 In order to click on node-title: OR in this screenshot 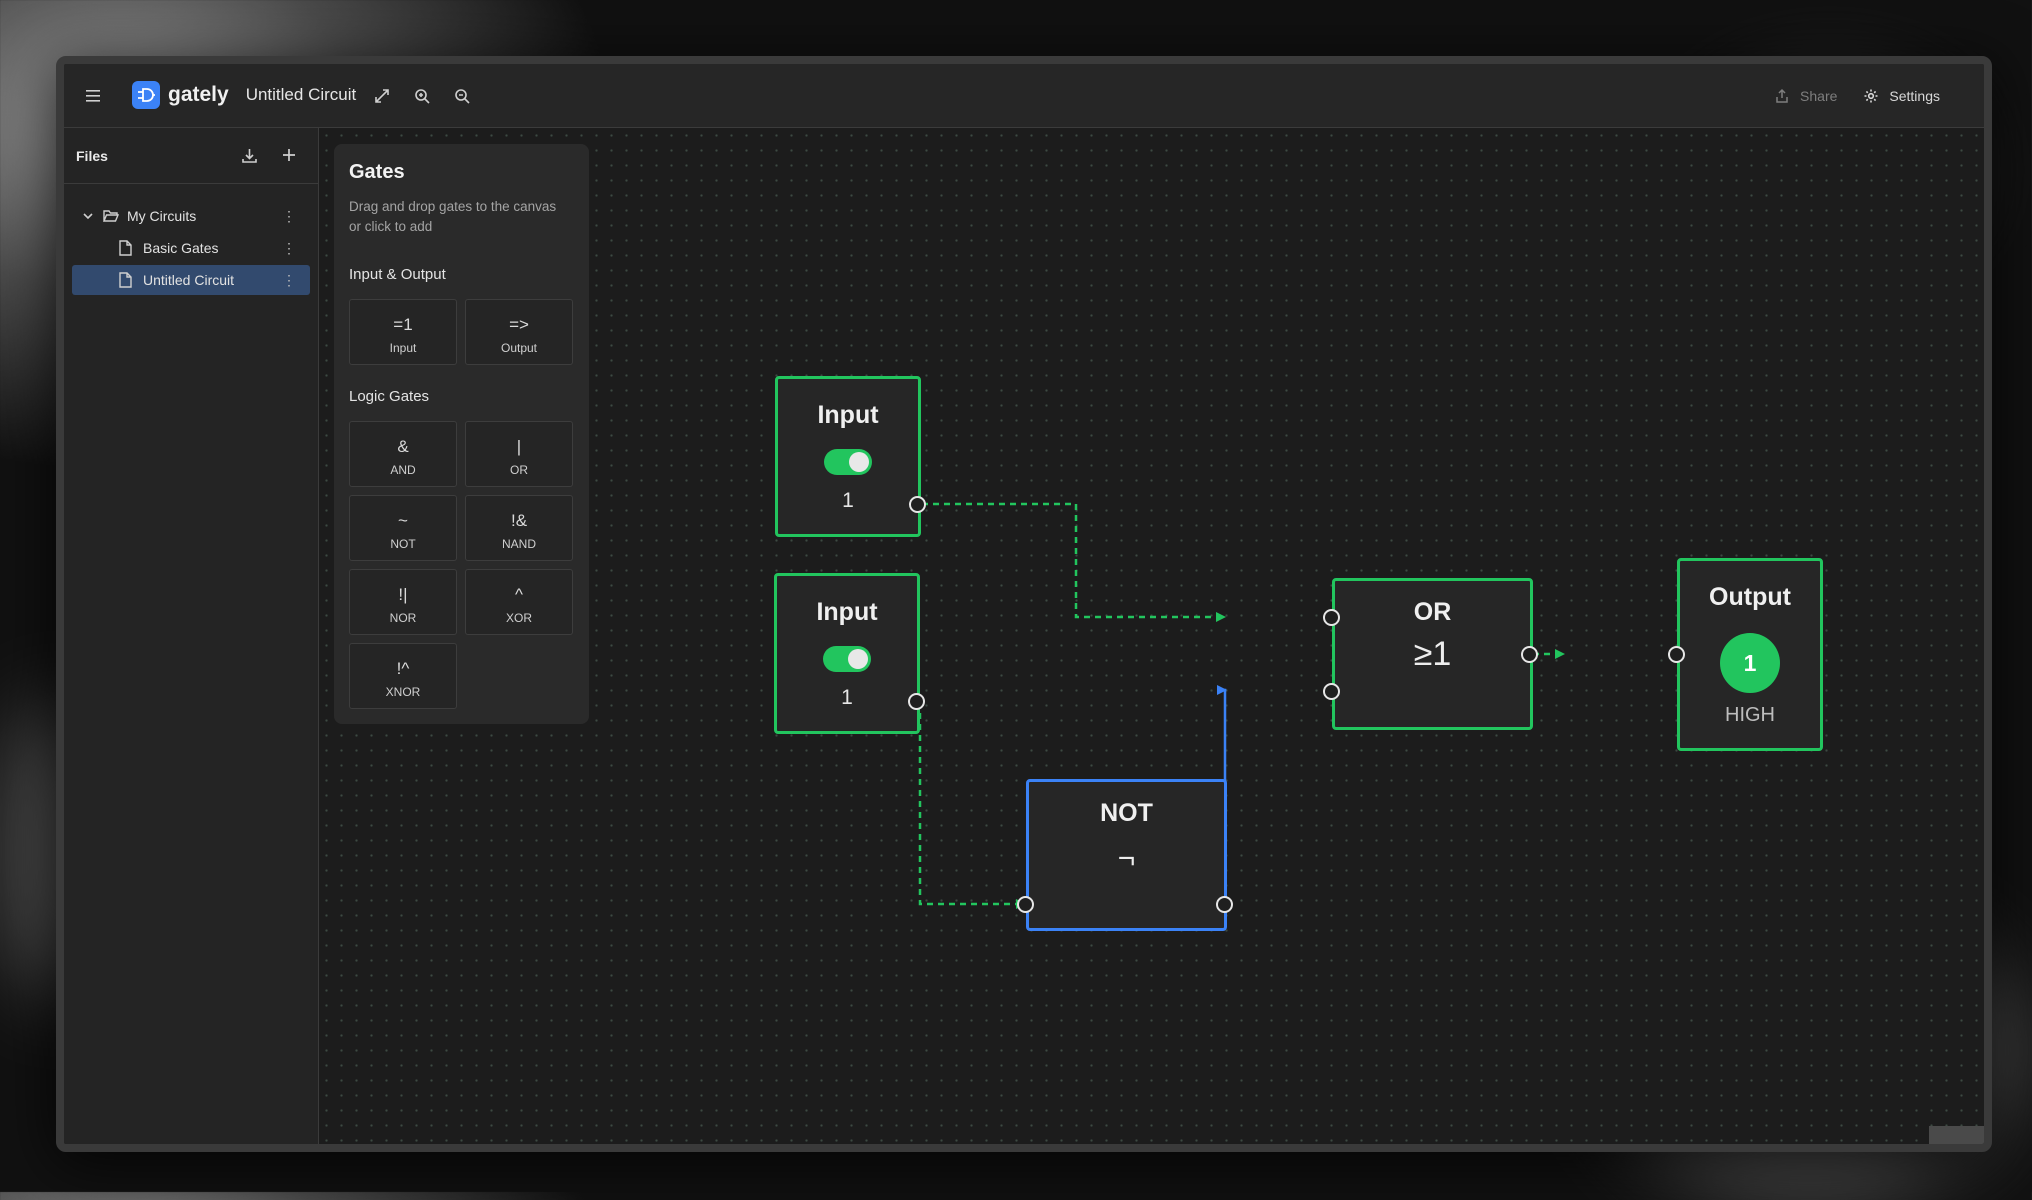, I will do `click(1432, 612)`.